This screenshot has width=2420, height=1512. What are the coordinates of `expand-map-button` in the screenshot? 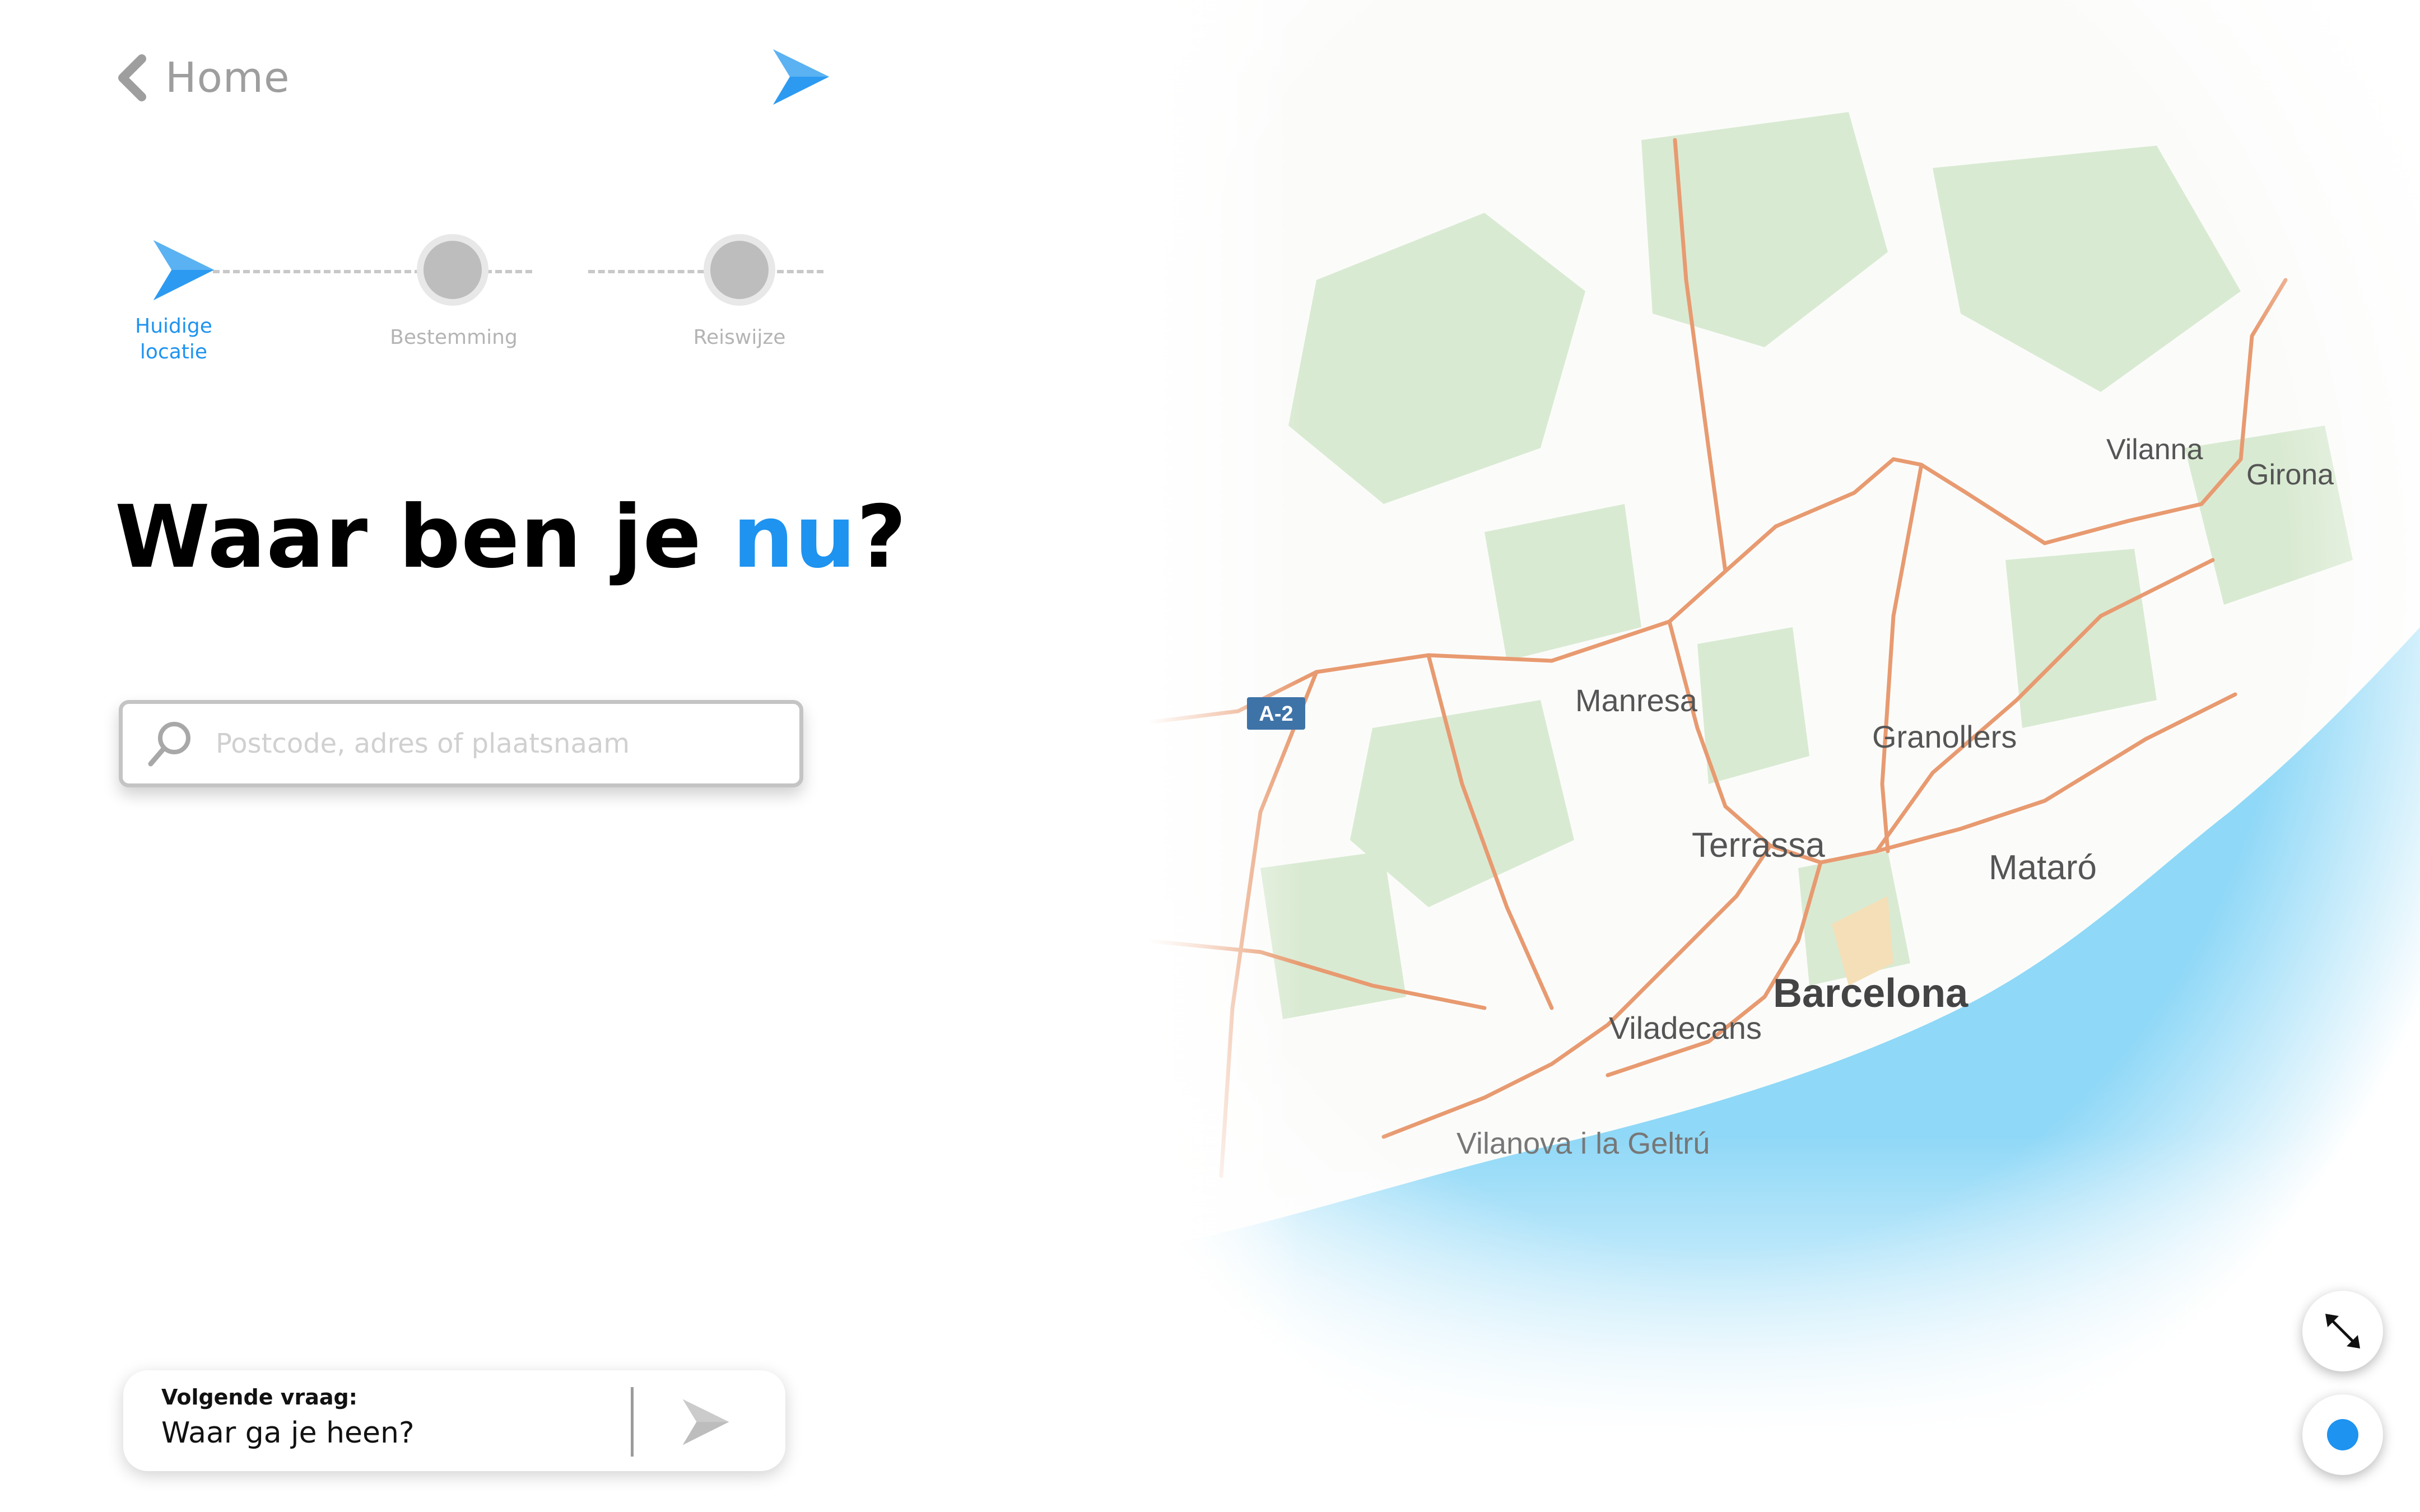 It's located at (2342, 1331).